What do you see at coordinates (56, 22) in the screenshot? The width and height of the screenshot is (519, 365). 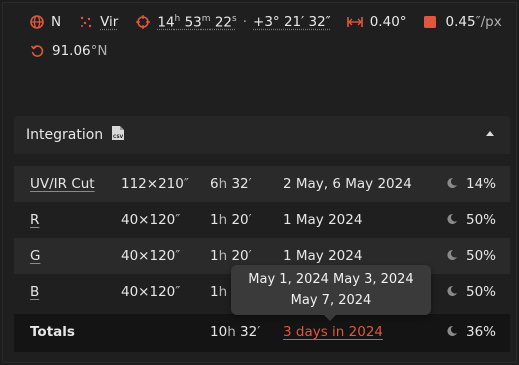 I see `direction-value: N` at bounding box center [56, 22].